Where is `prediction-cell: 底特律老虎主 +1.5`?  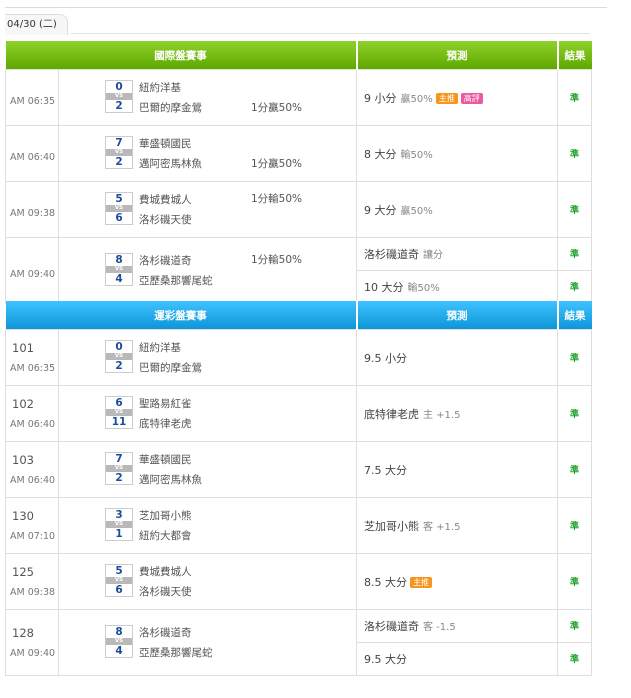
prediction-cell: 底特律老虎主 +1.5 is located at coordinates (457, 413).